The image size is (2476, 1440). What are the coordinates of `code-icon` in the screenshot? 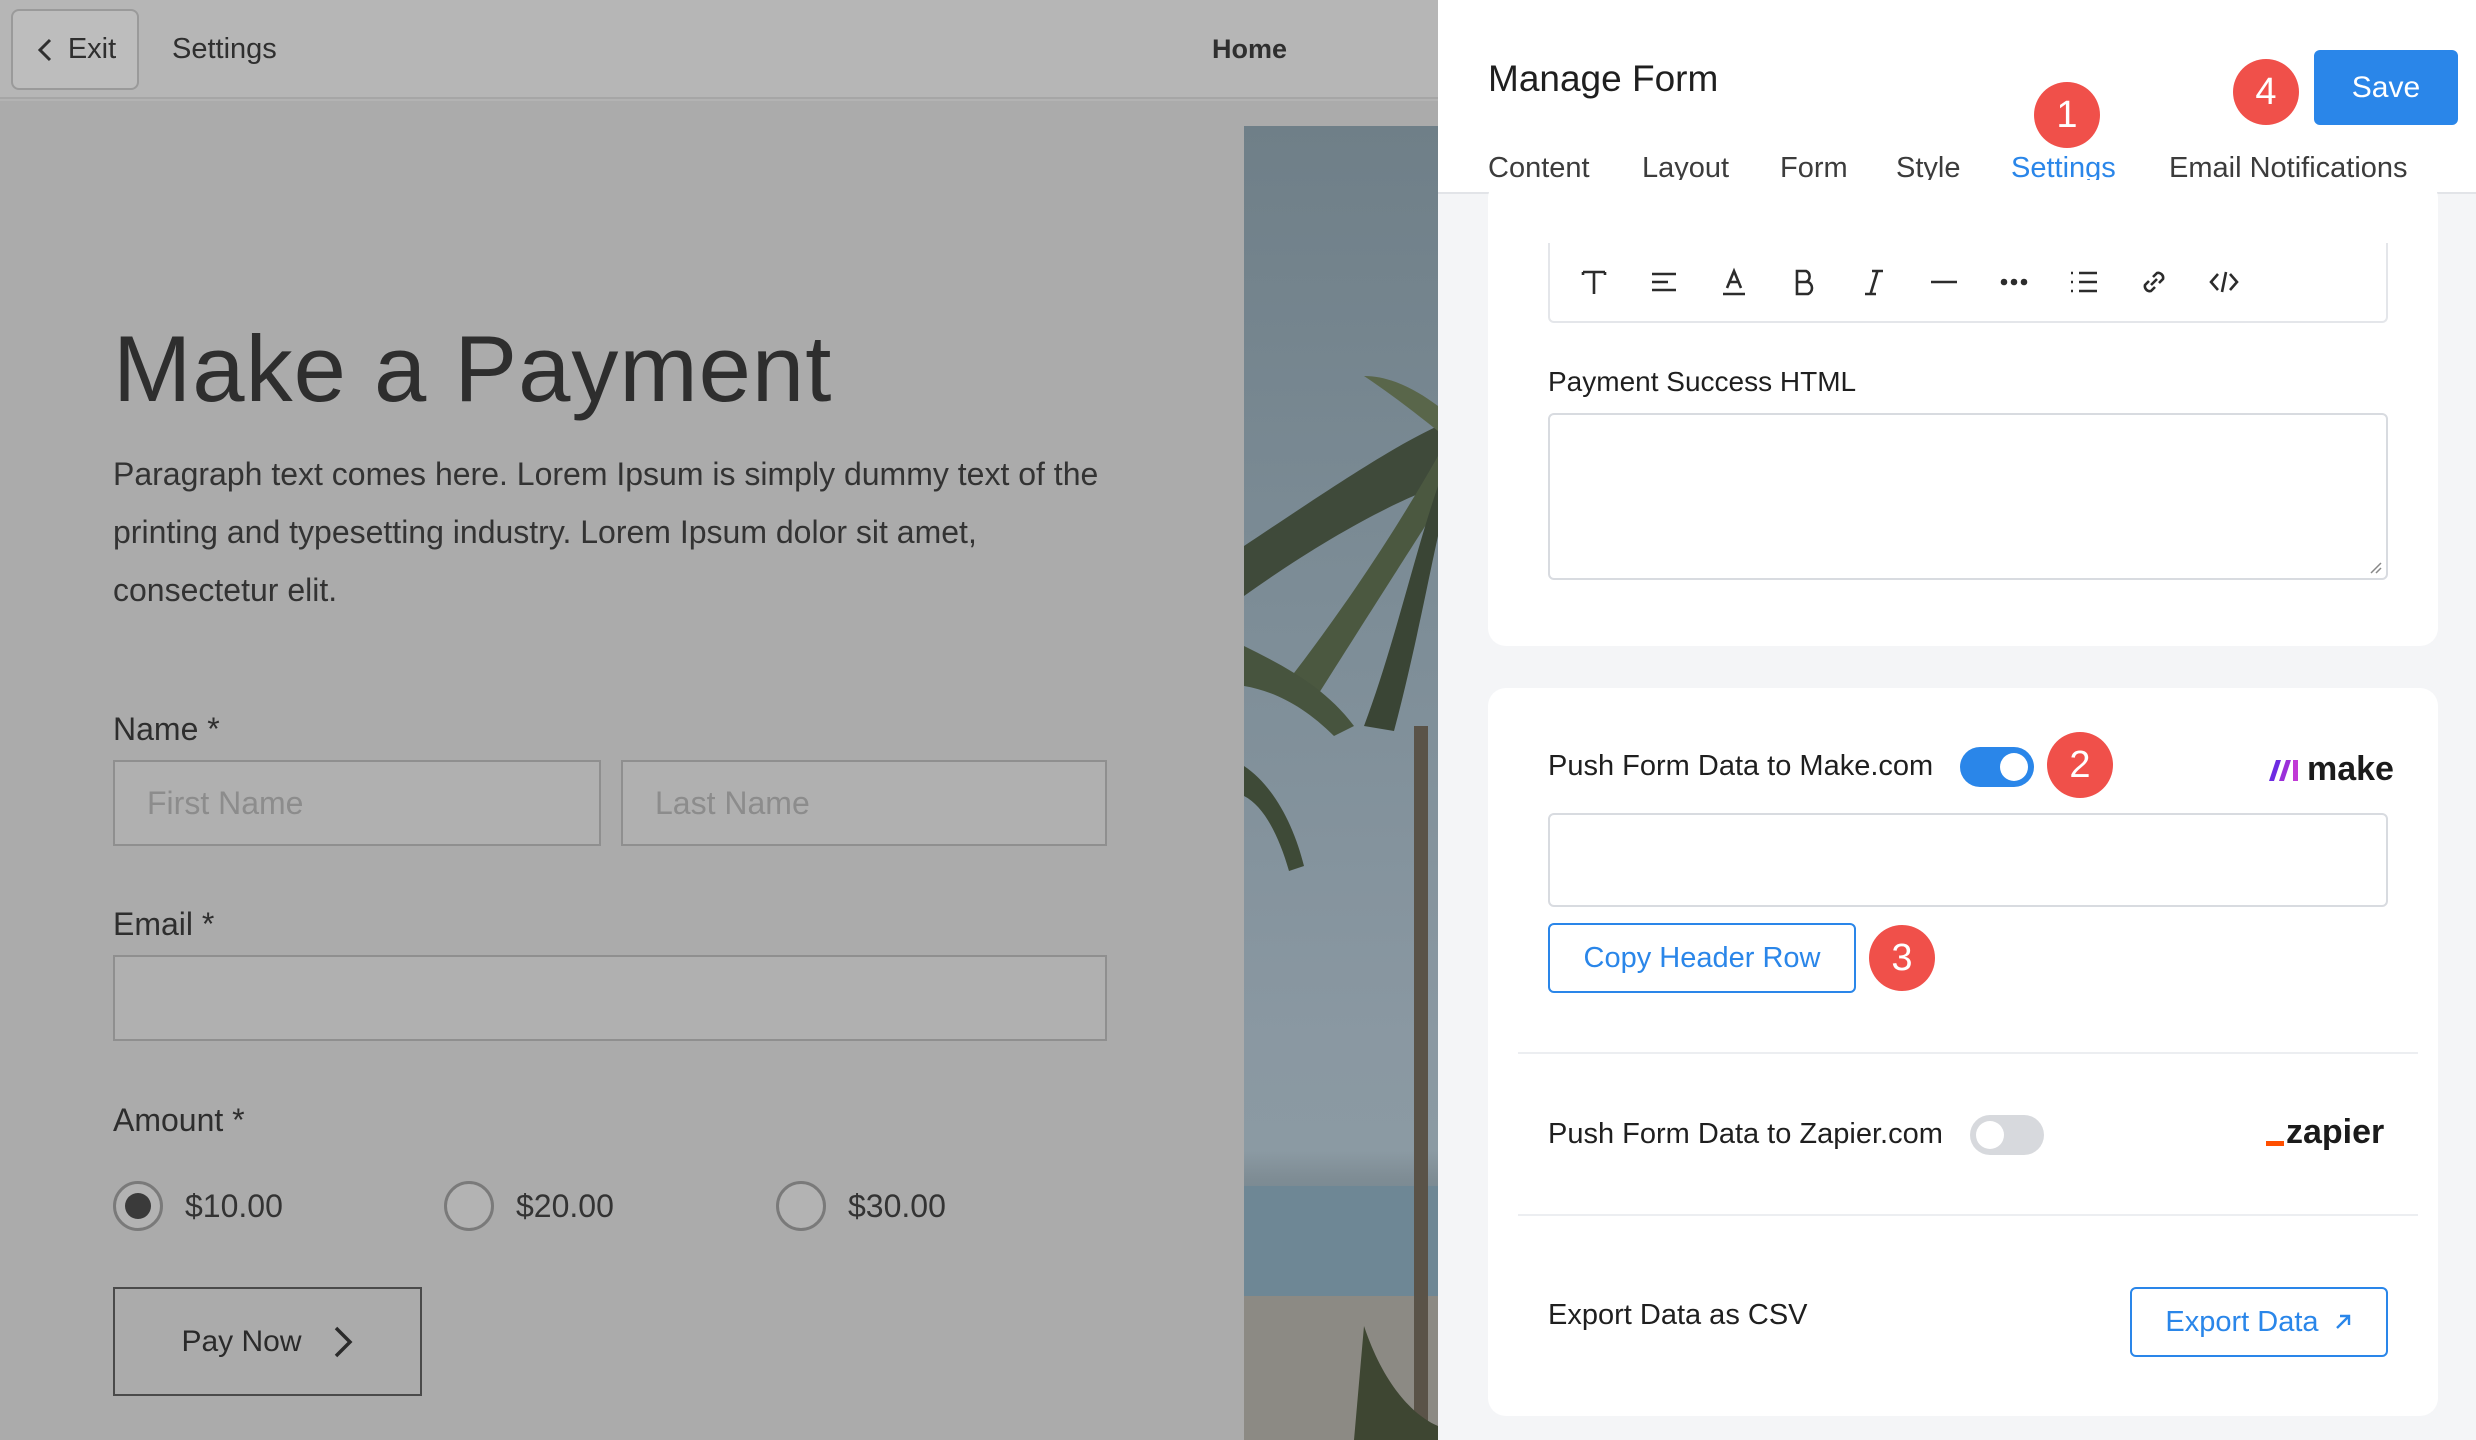 It's located at (2224, 282).